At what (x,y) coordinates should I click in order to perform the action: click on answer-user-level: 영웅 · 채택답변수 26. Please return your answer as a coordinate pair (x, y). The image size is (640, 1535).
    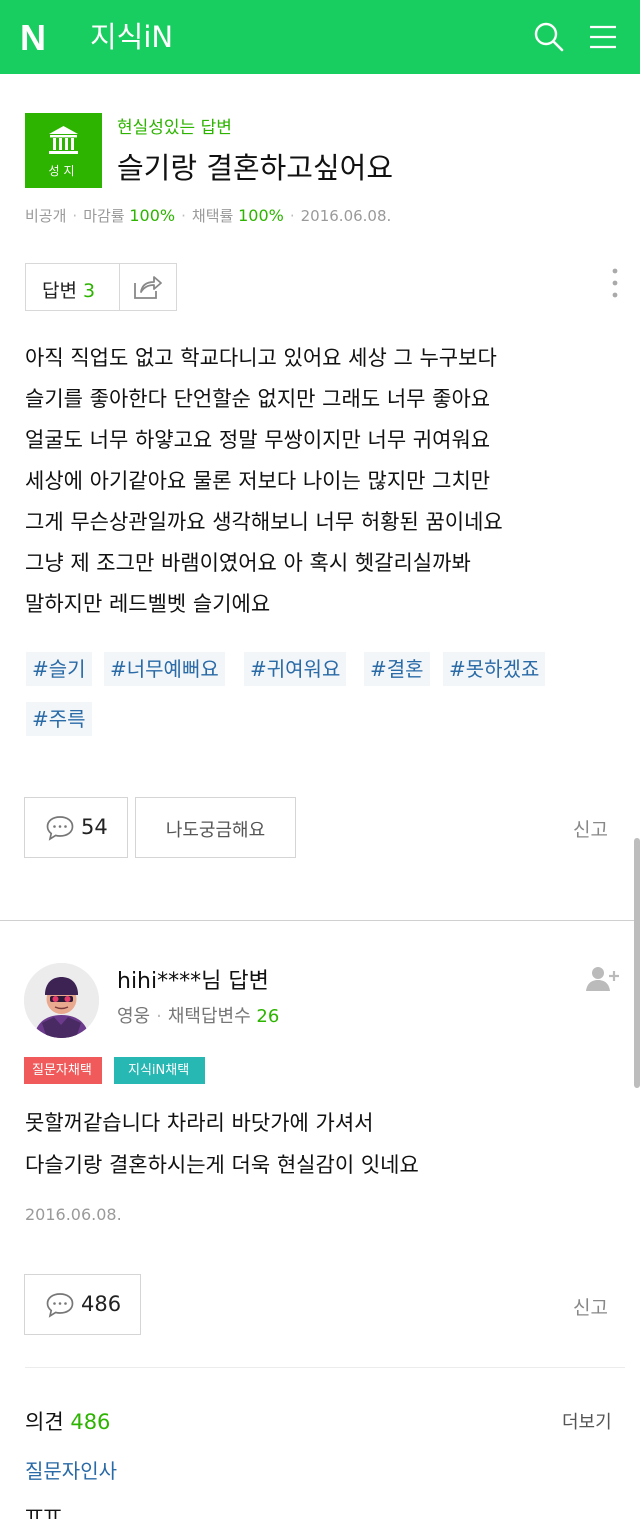
    Looking at the image, I should click on (198, 1016).